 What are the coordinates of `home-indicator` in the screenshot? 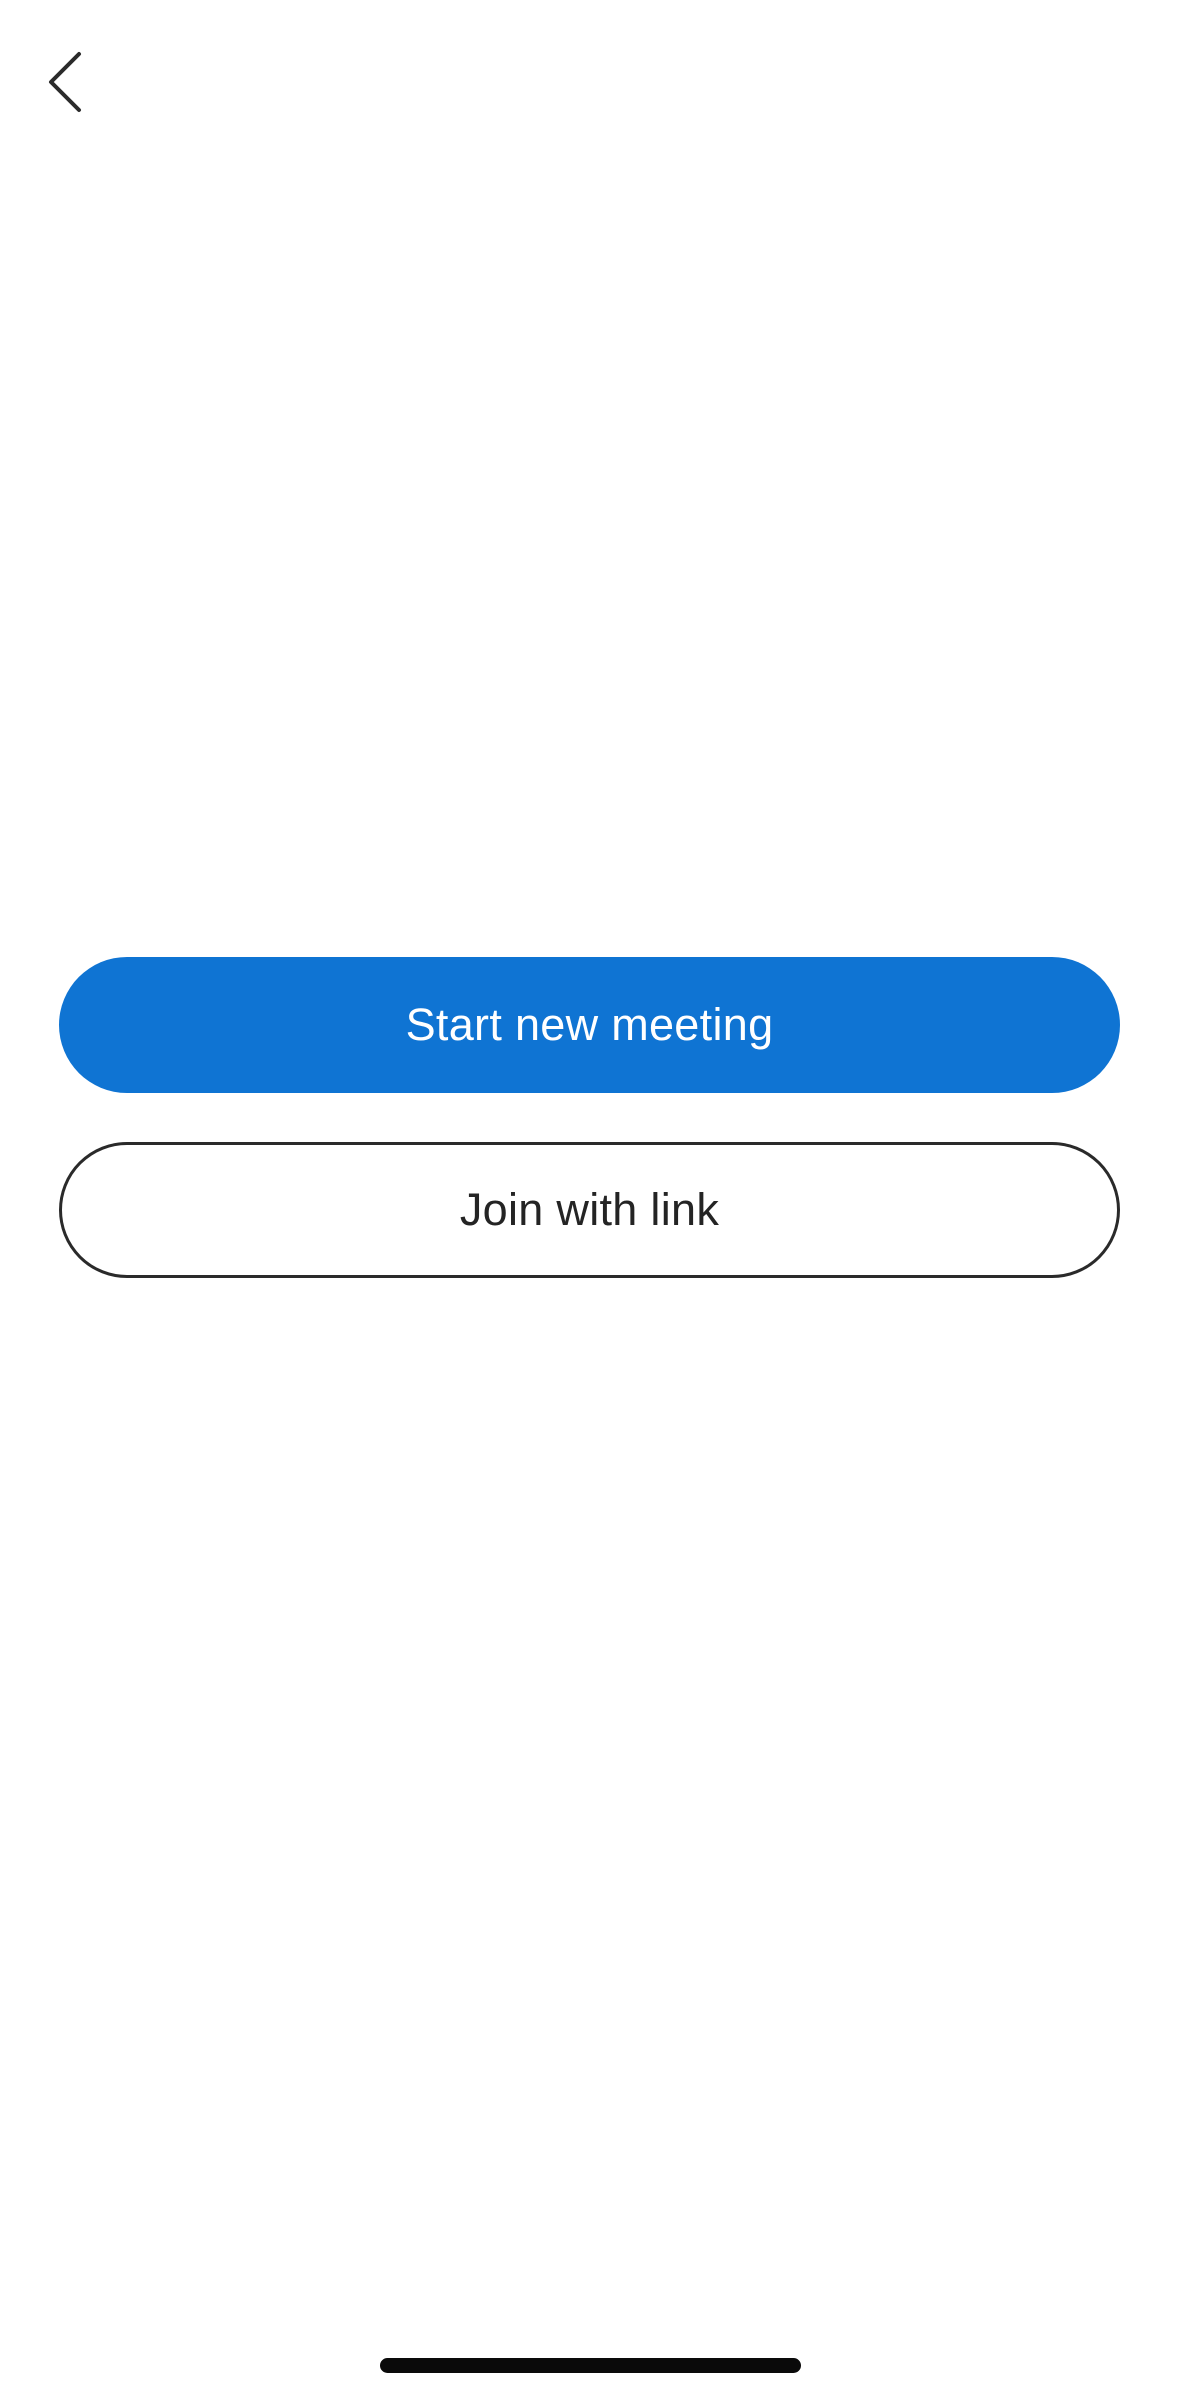 It's located at (590, 2365).